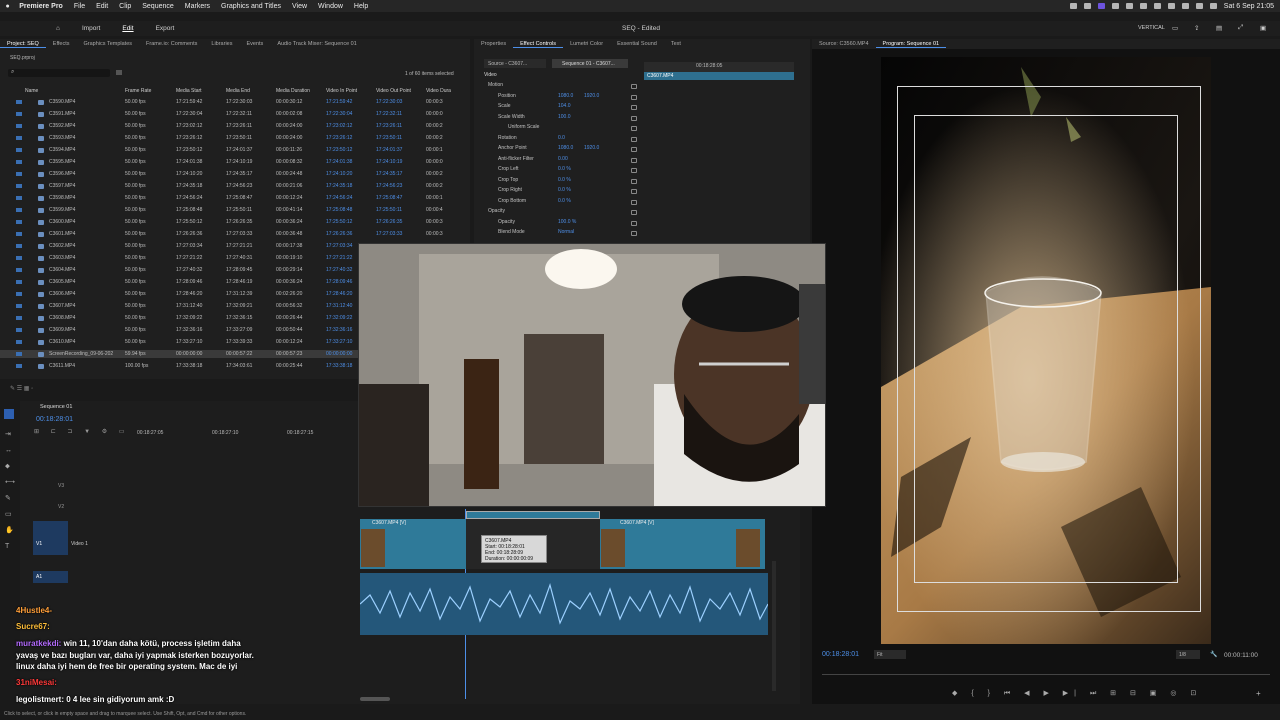 The height and width of the screenshot is (720, 1280). Describe the element at coordinates (566, 232) in the screenshot. I see `effect-property-value: Normal` at that location.